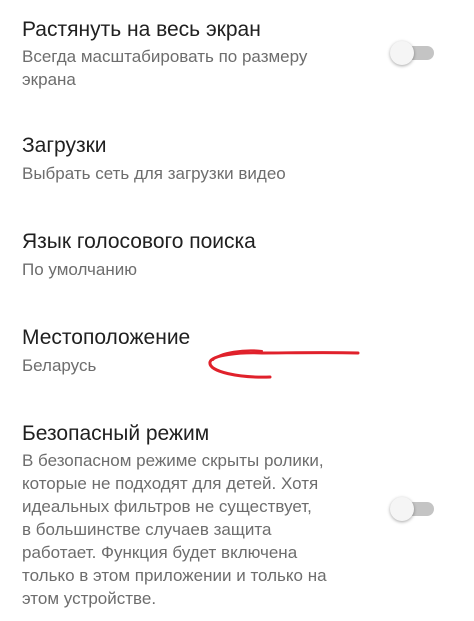  What do you see at coordinates (49, 79) in the screenshot?
I see `summary-line: экрана` at bounding box center [49, 79].